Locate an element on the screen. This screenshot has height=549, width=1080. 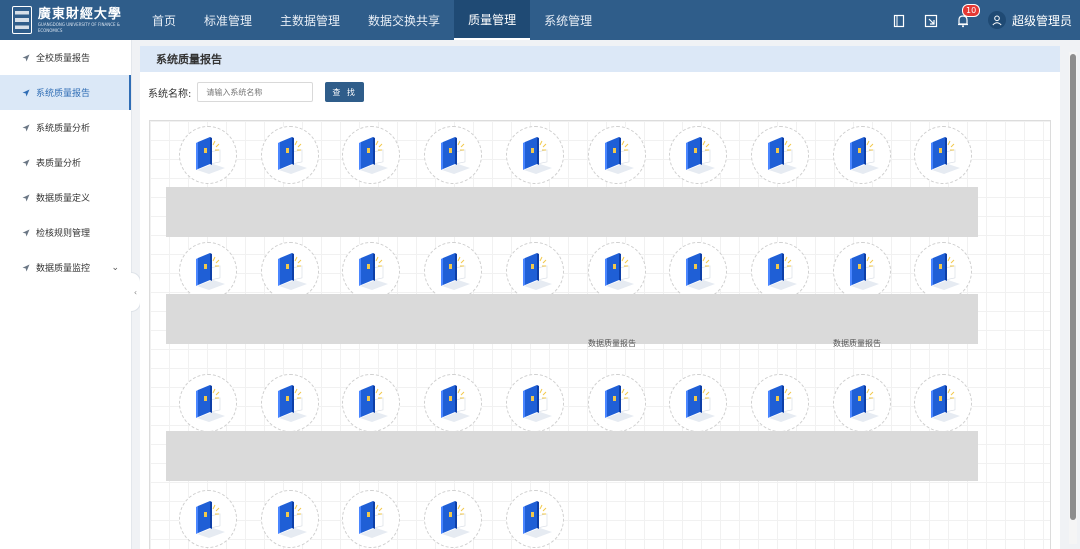
sidebar-item-5: 检核规则管理 is located at coordinates (65, 232).